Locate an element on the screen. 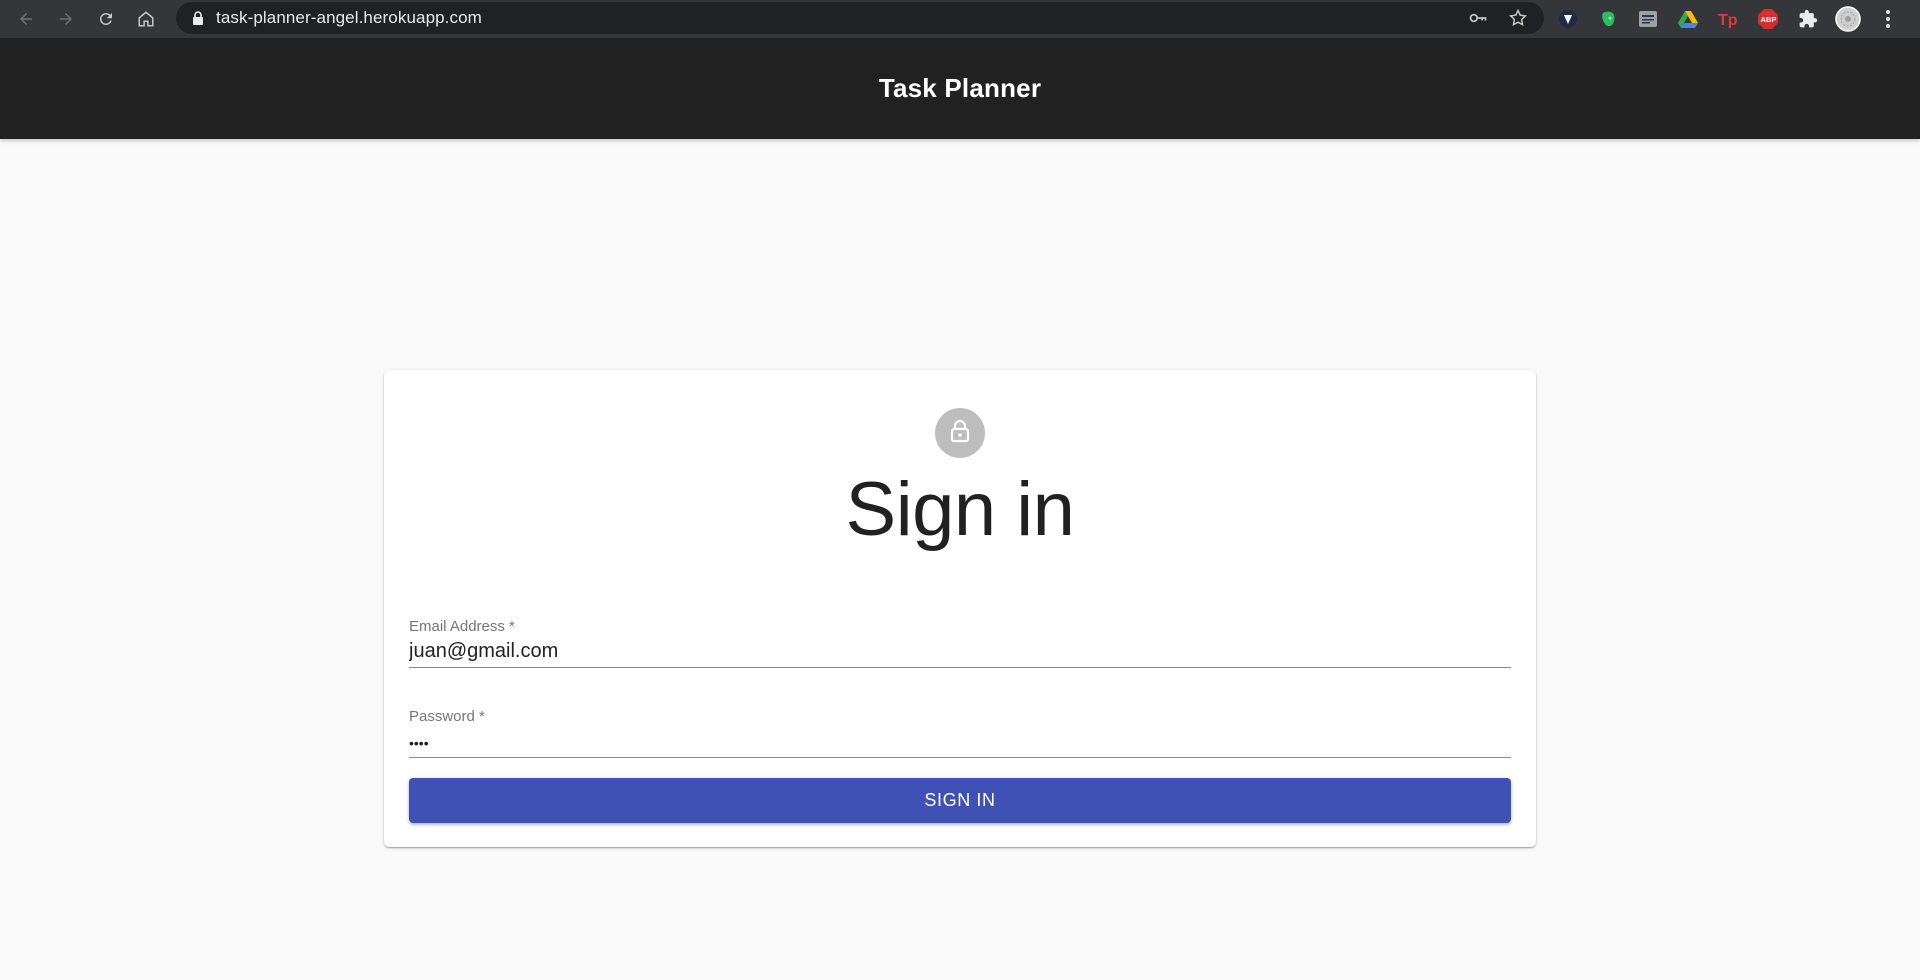 The height and width of the screenshot is (980, 1920). omnibox-actions is located at coordinates (1498, 18).